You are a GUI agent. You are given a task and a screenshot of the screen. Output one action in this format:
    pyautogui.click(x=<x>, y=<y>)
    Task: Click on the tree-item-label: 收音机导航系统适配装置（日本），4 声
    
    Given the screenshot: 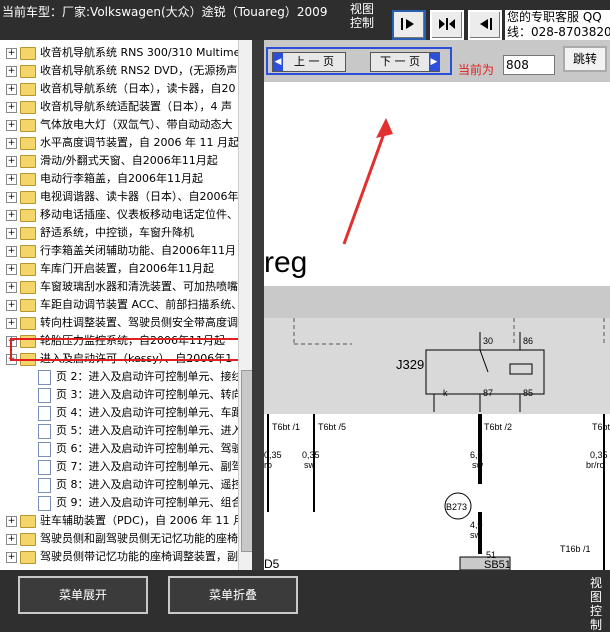 What is the action you would take?
    pyautogui.click(x=136, y=106)
    